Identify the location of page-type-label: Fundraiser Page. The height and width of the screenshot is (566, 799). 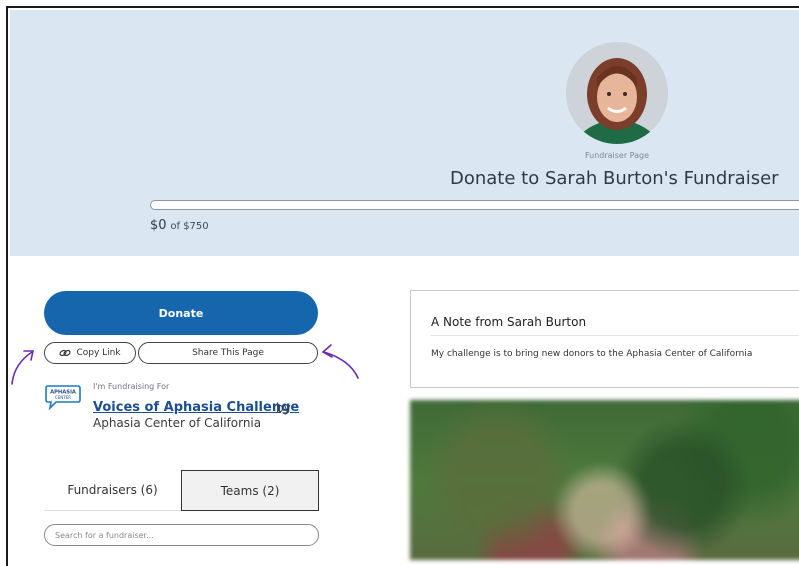
(617, 155).